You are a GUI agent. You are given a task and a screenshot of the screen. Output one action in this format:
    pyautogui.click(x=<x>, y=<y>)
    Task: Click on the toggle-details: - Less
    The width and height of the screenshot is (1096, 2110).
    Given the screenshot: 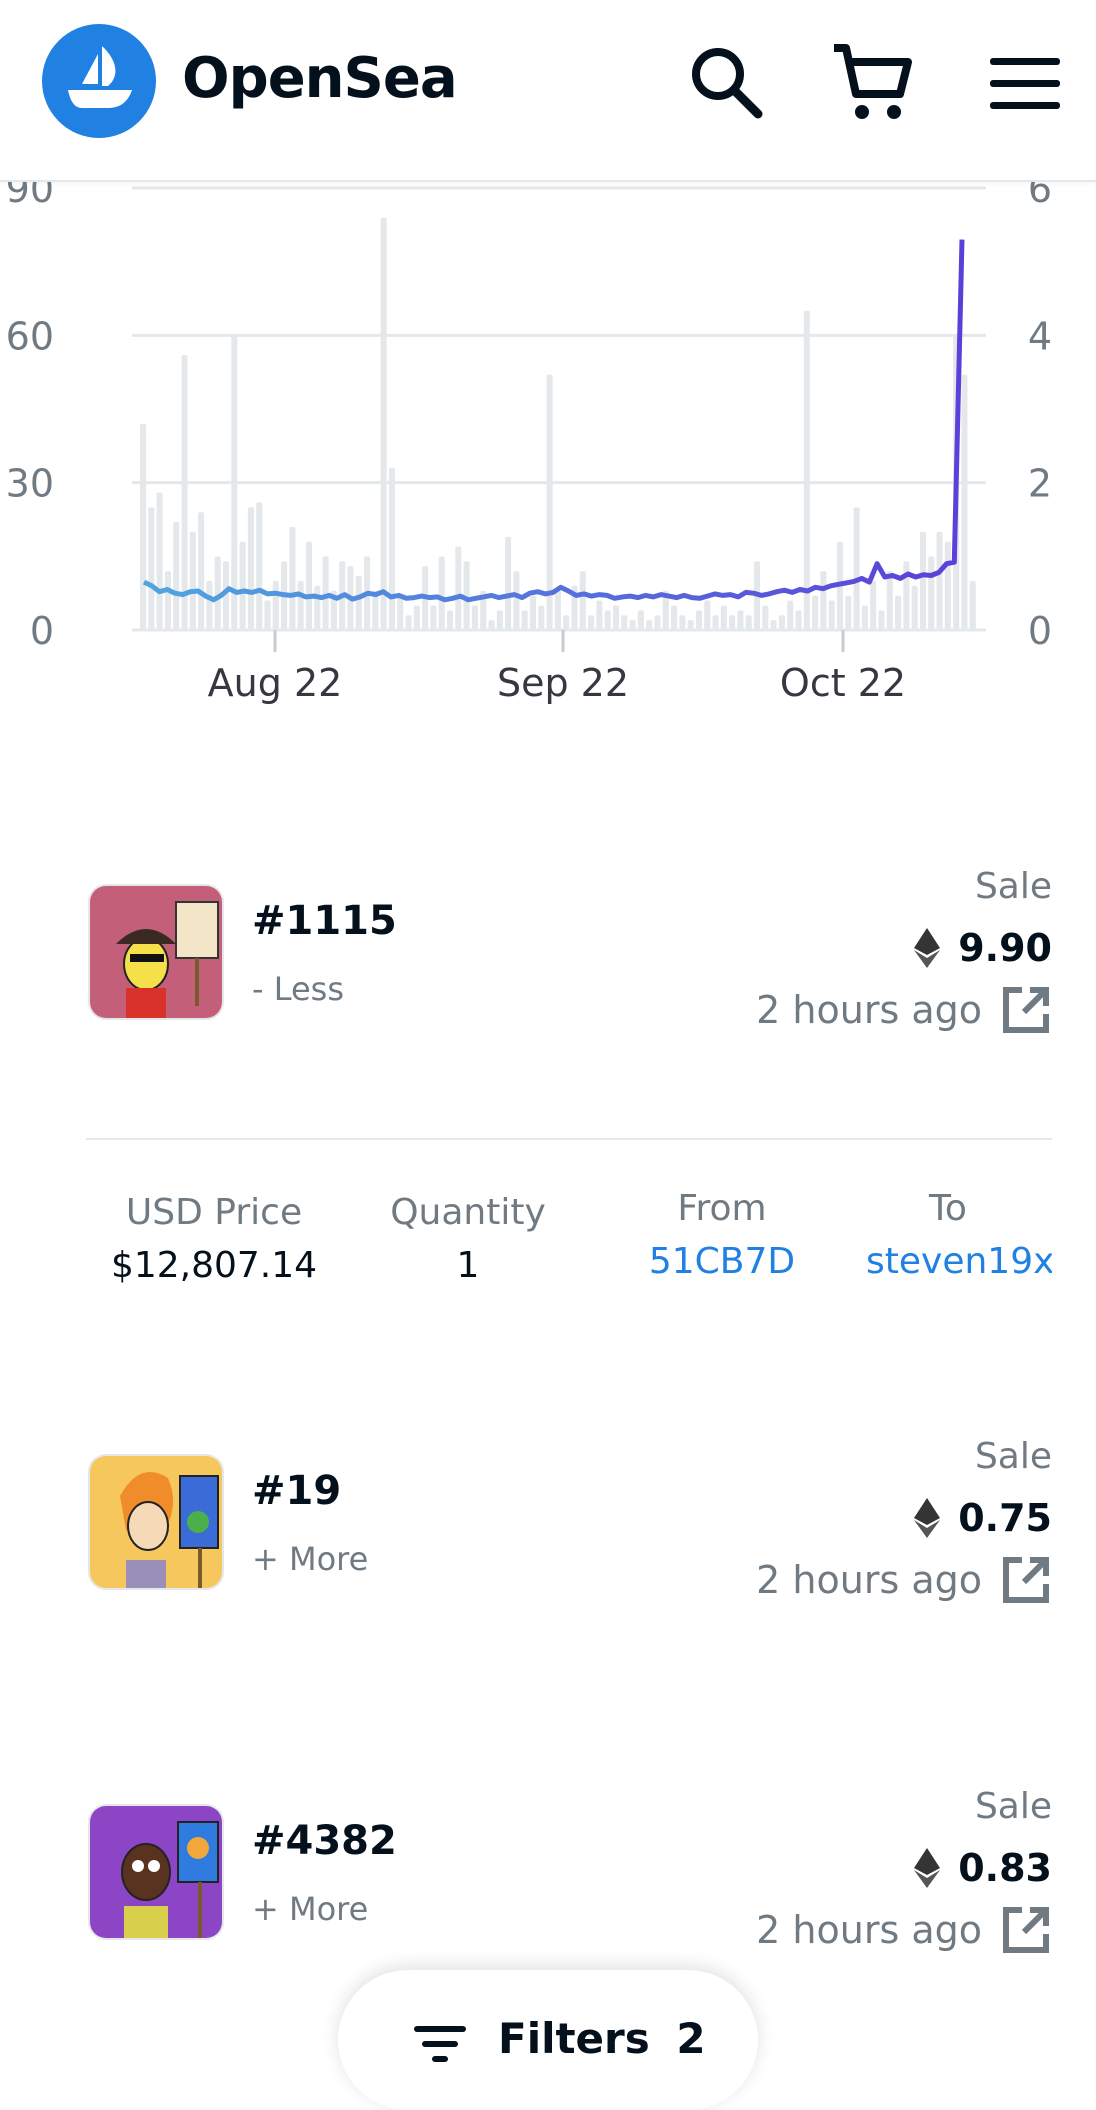 What is the action you would take?
    pyautogui.click(x=298, y=989)
    